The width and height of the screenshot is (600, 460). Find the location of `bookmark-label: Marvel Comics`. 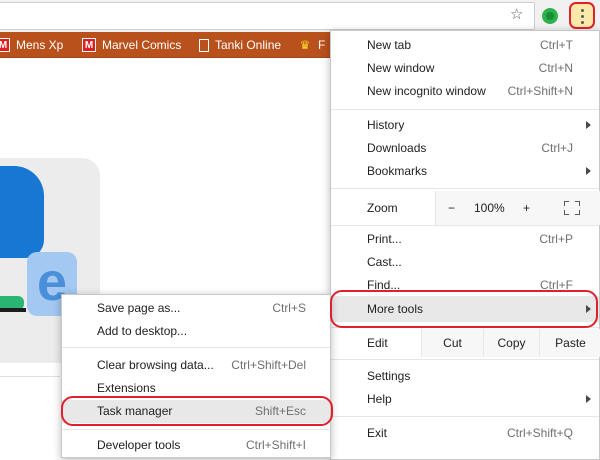

bookmark-label: Marvel Comics is located at coordinates (142, 45).